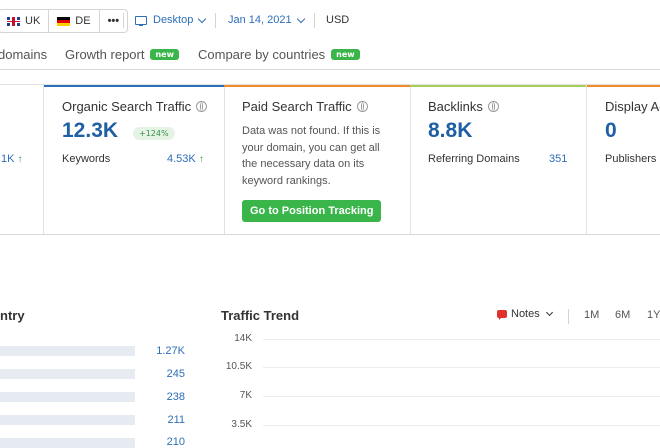  What do you see at coordinates (154, 133) in the screenshot?
I see `organic-change-badge: +124%` at bounding box center [154, 133].